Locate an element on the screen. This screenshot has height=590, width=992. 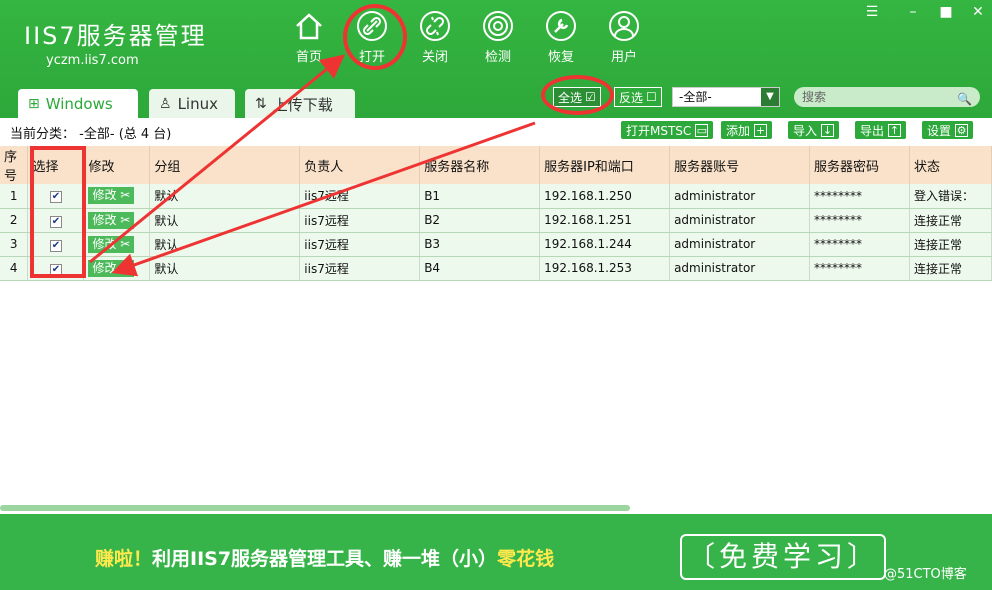
header-group: 分组 is located at coordinates (225, 165).